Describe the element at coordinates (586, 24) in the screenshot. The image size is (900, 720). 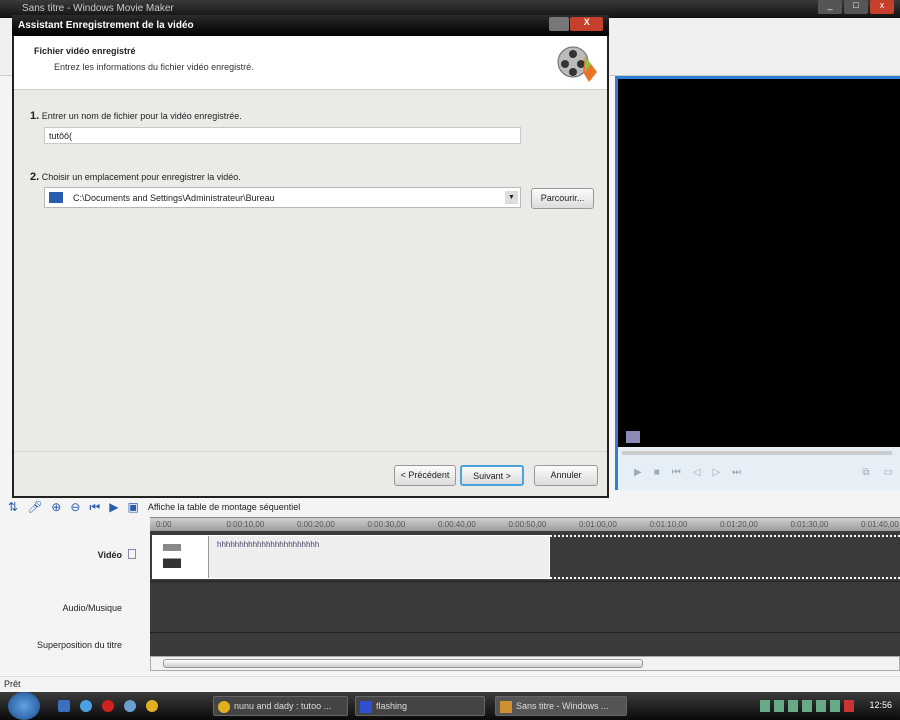
I see `dialog-close-button: X` at that location.